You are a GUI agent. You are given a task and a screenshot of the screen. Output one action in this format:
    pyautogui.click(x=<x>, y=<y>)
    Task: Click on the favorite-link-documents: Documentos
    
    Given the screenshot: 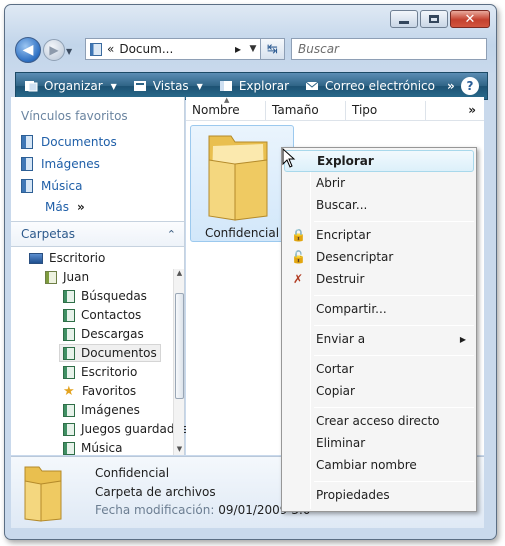 What is the action you would take?
    pyautogui.click(x=69, y=142)
    